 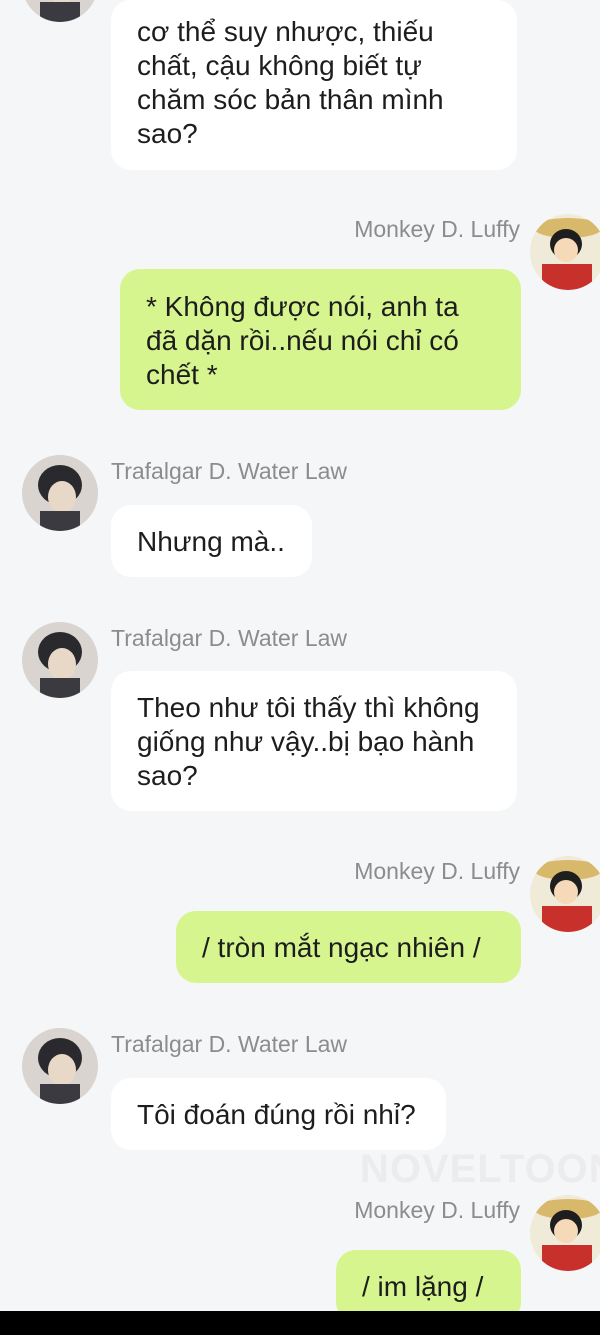 I want to click on message-text: Nhưng mà.., so click(x=211, y=541).